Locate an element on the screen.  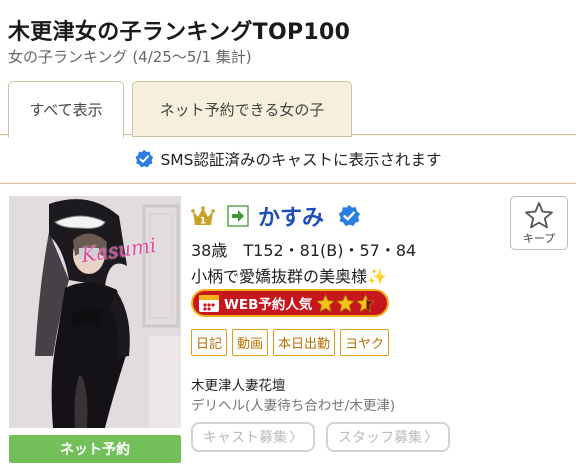
crown-rank-icon: 1 is located at coordinates (203, 216).